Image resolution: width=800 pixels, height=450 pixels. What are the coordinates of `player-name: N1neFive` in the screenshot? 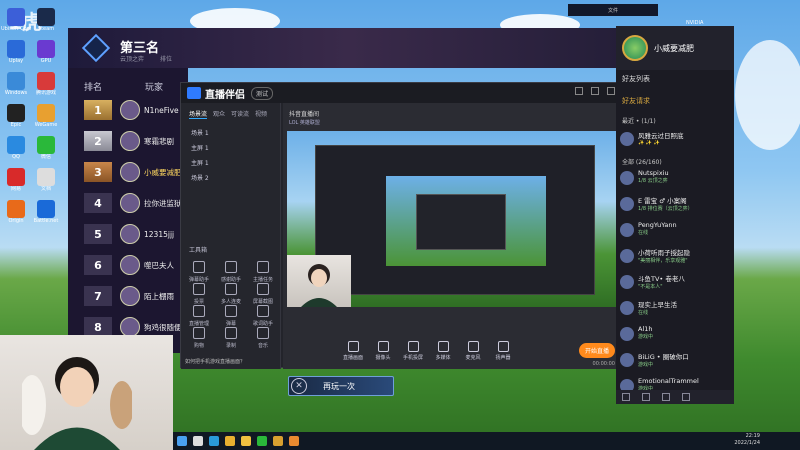 It's located at (161, 110).